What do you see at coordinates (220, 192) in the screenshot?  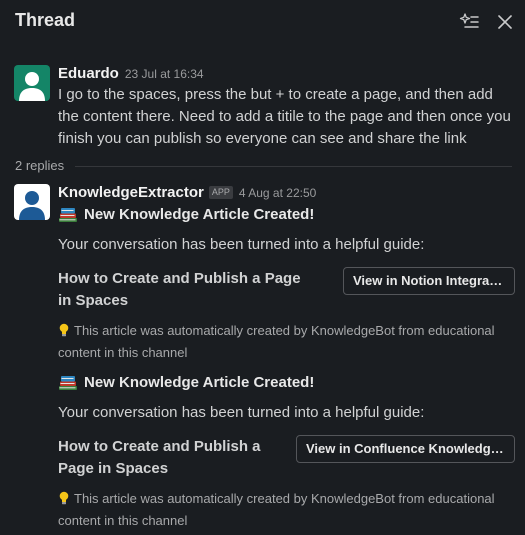 I see `app-badge: APP` at bounding box center [220, 192].